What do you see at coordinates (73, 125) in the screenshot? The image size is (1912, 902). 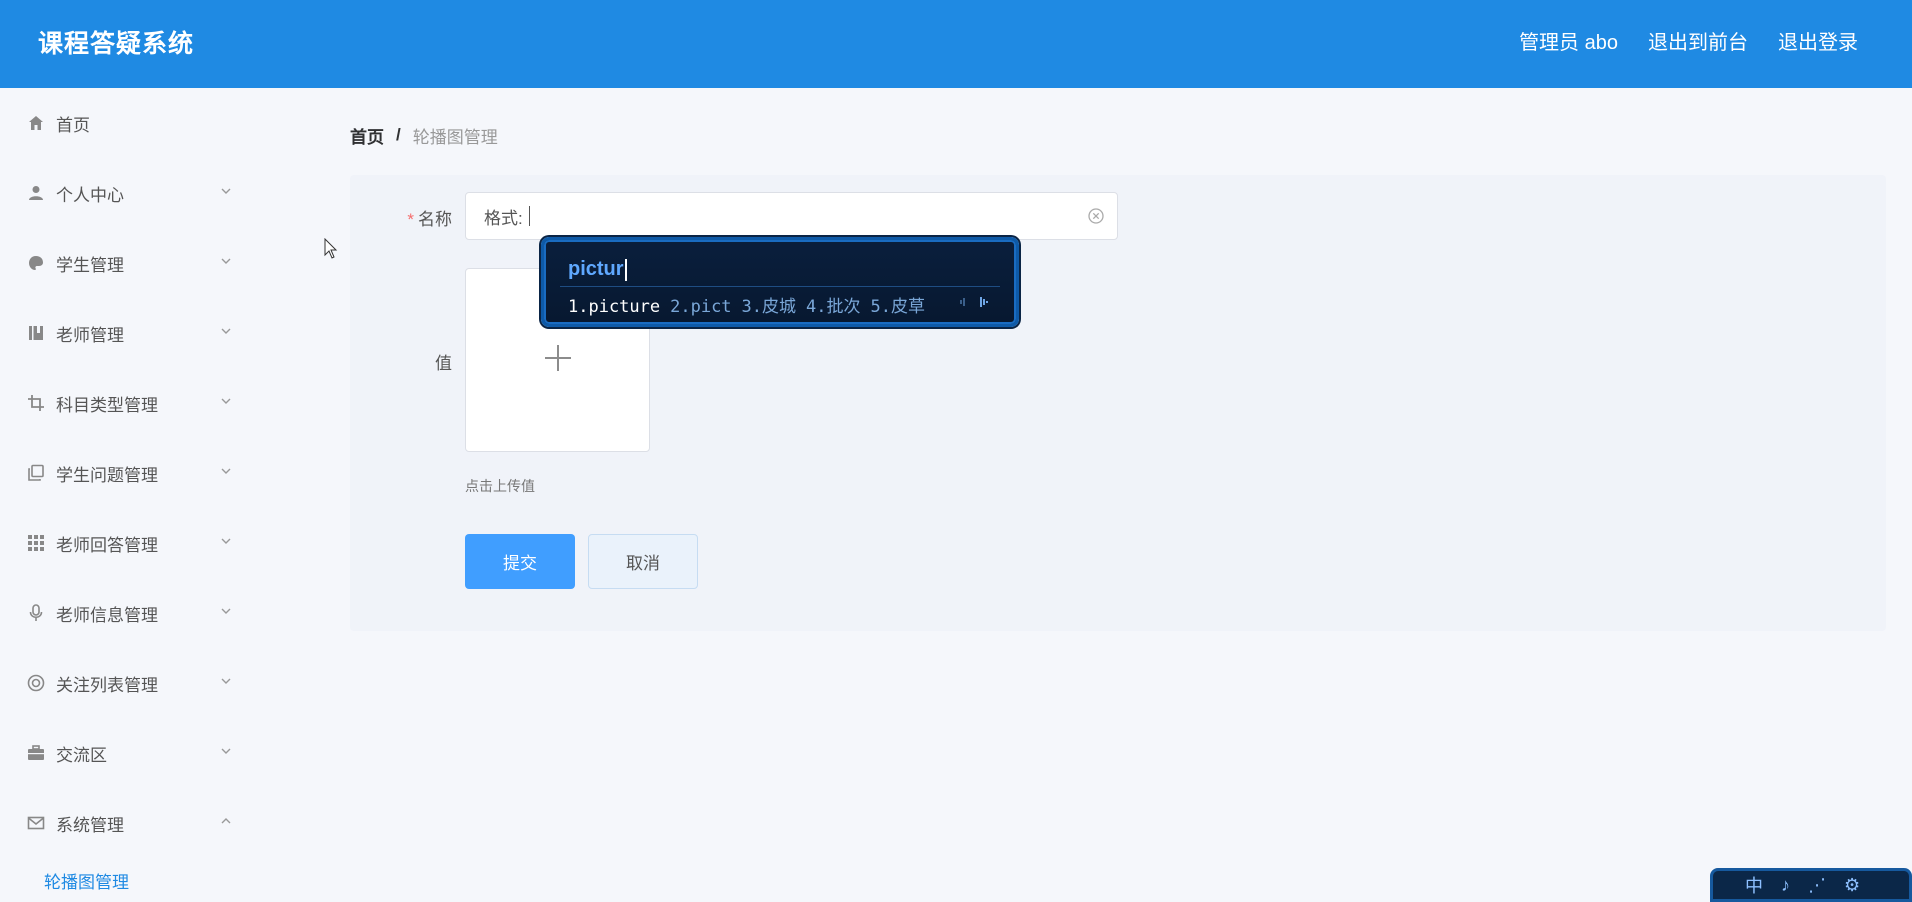 I see `sidebar-item-label: 首页` at bounding box center [73, 125].